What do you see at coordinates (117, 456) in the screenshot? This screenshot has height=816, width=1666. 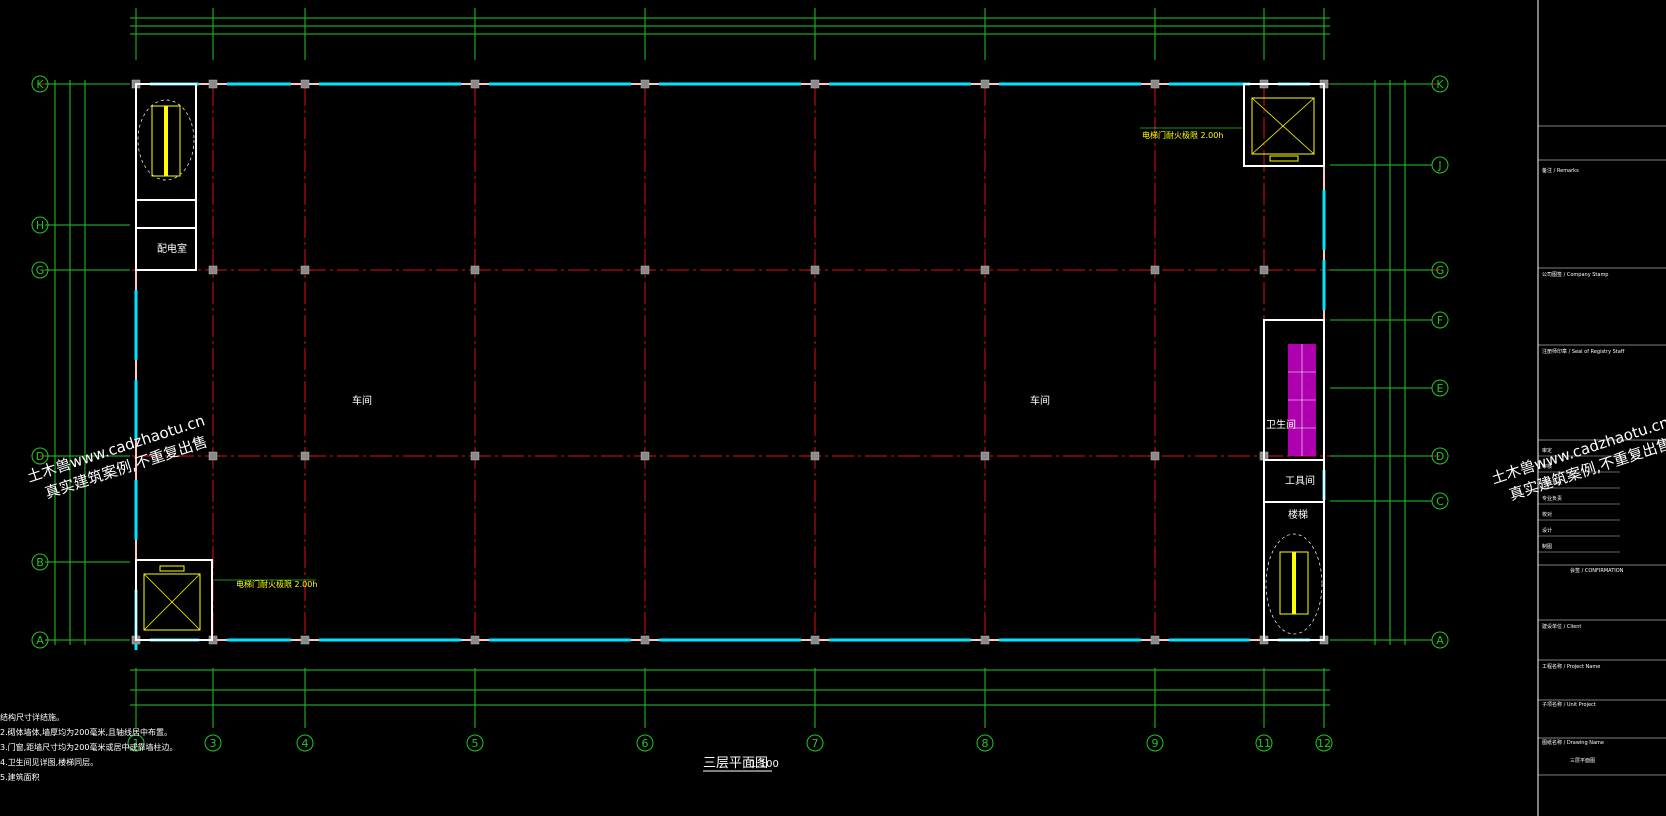 I see `watermark-left: 土木兽www.cadzhaotu.cn 真实建筑案例,不重复出售` at bounding box center [117, 456].